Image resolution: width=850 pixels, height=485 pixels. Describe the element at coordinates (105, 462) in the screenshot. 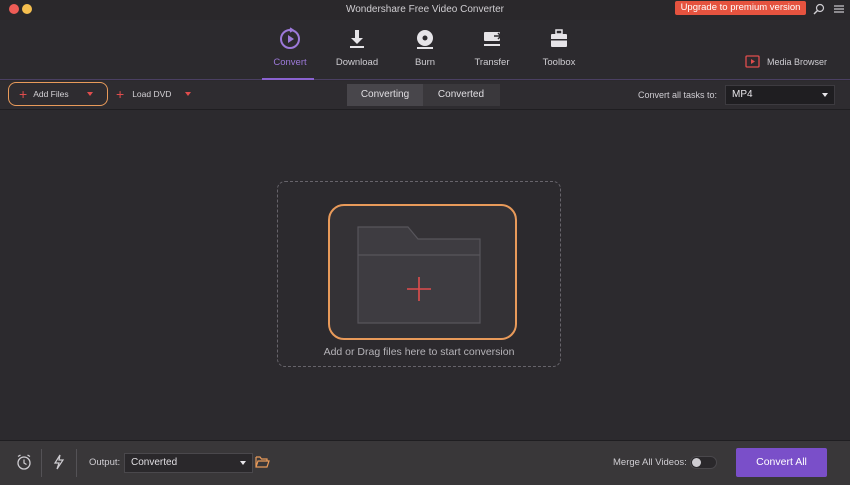

I see `output-label: Output:` at that location.